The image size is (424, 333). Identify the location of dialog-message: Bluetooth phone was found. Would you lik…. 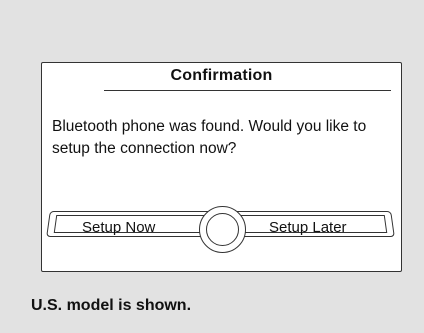
(209, 137).